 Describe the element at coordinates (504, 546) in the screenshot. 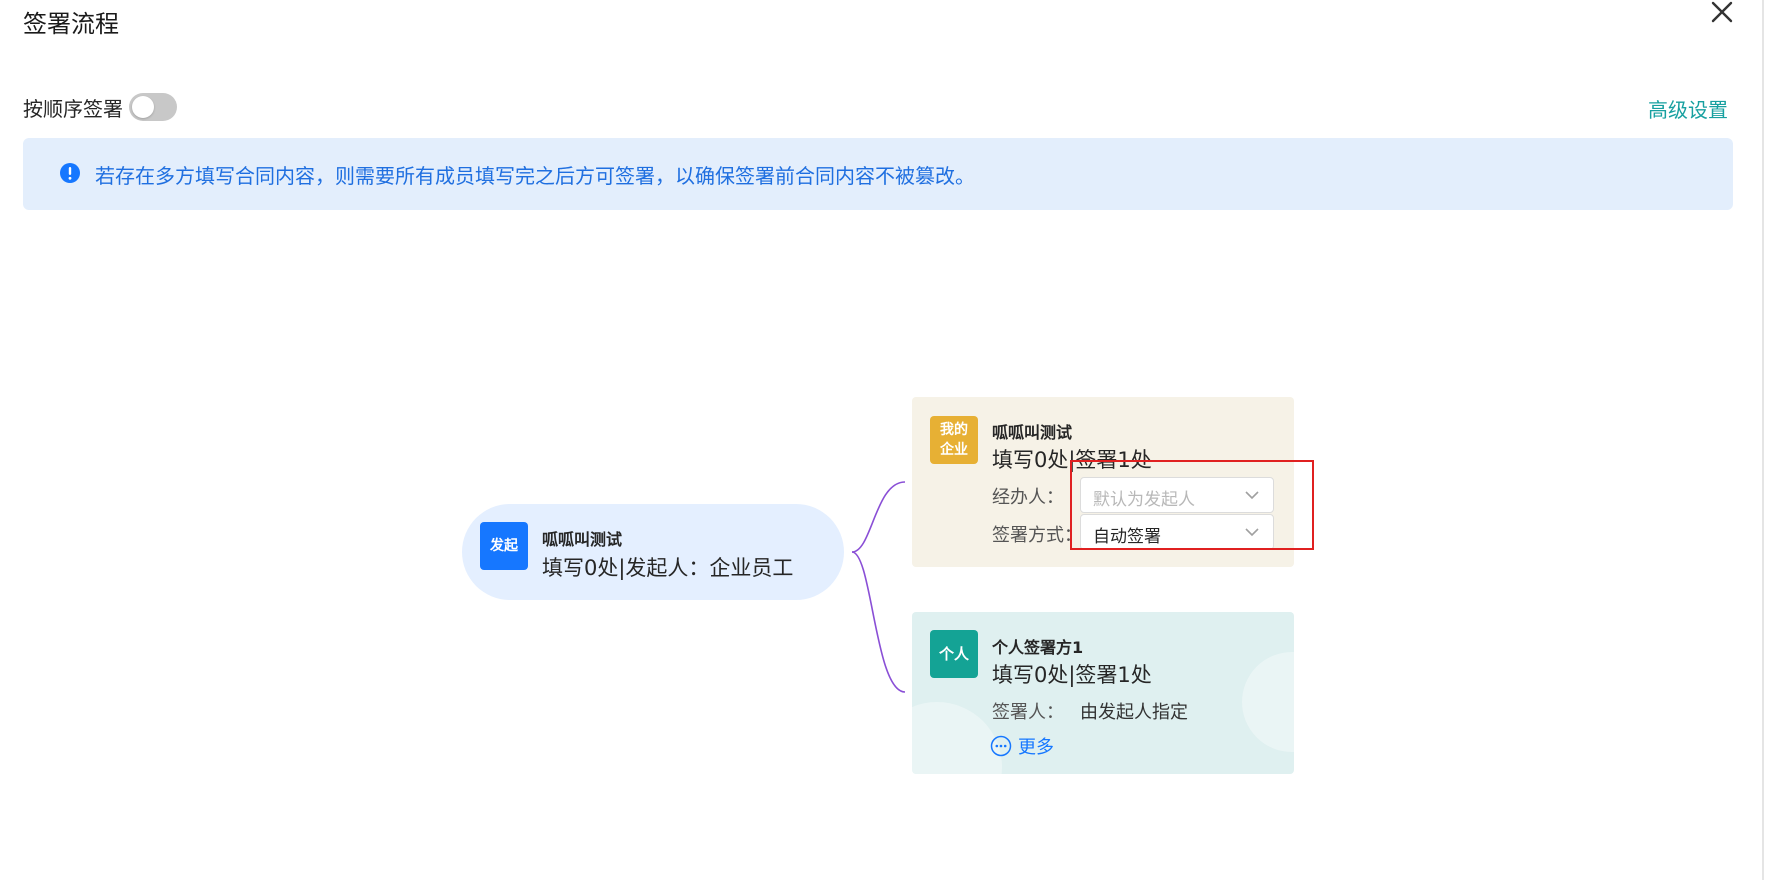

I see `start-badge: 发起` at that location.